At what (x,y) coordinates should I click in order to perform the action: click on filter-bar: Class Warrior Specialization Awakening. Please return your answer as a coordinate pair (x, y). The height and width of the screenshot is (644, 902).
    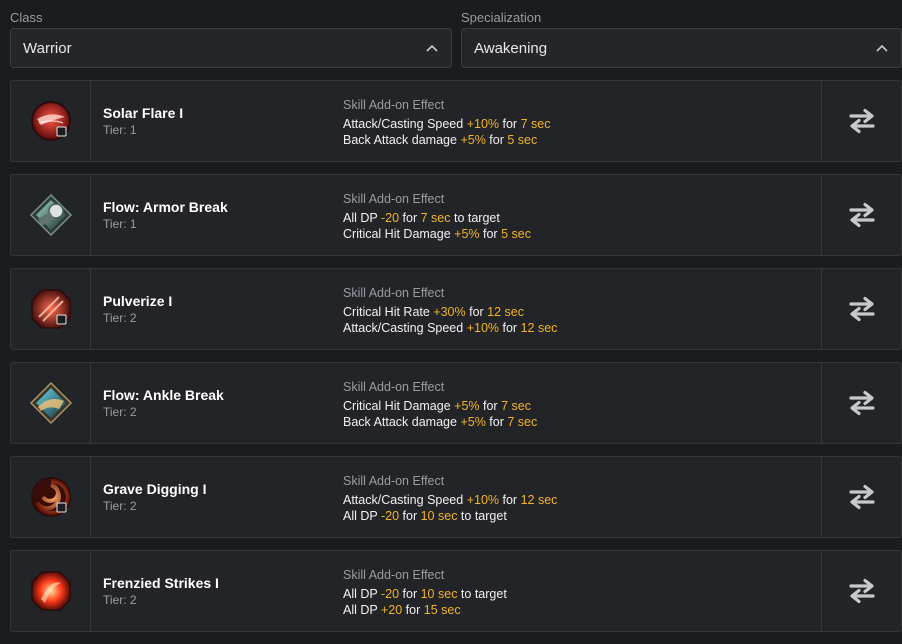
    Looking at the image, I should click on (456, 40).